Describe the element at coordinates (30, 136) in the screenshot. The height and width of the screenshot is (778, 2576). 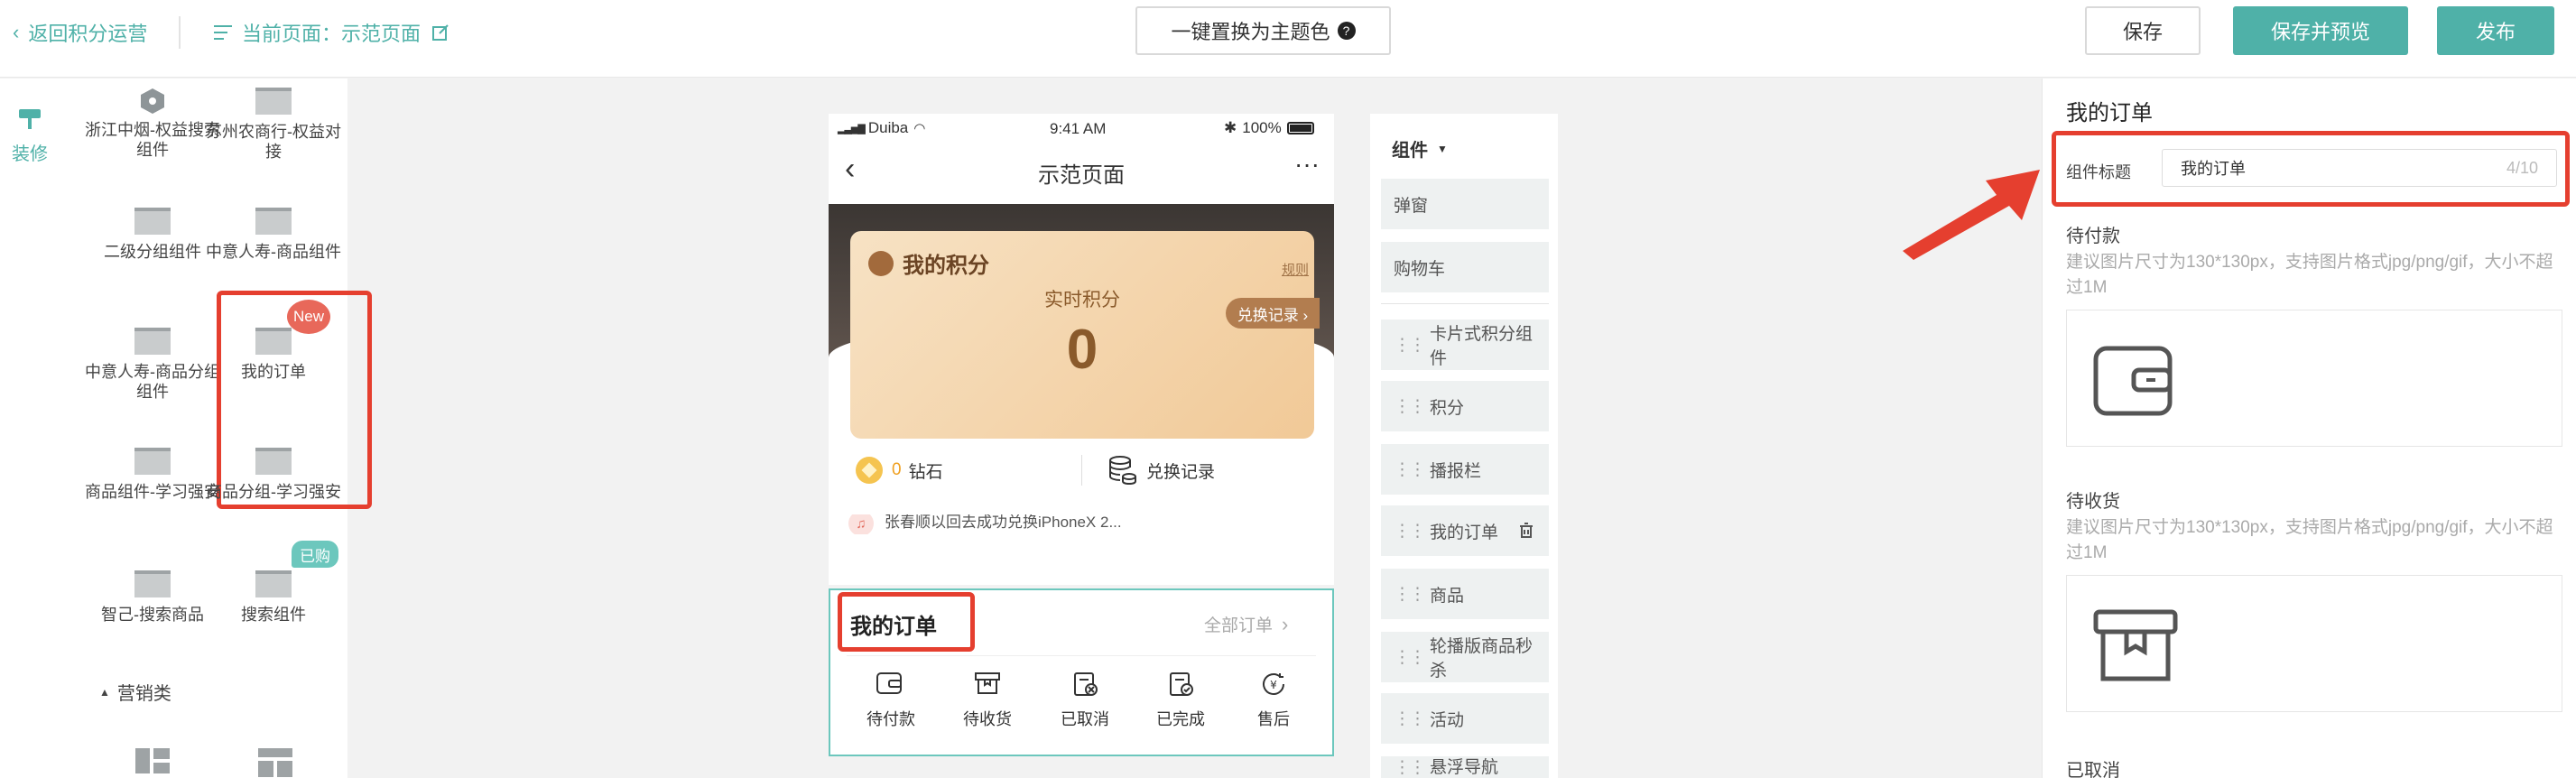
I see `decorate-tab: 装修` at that location.